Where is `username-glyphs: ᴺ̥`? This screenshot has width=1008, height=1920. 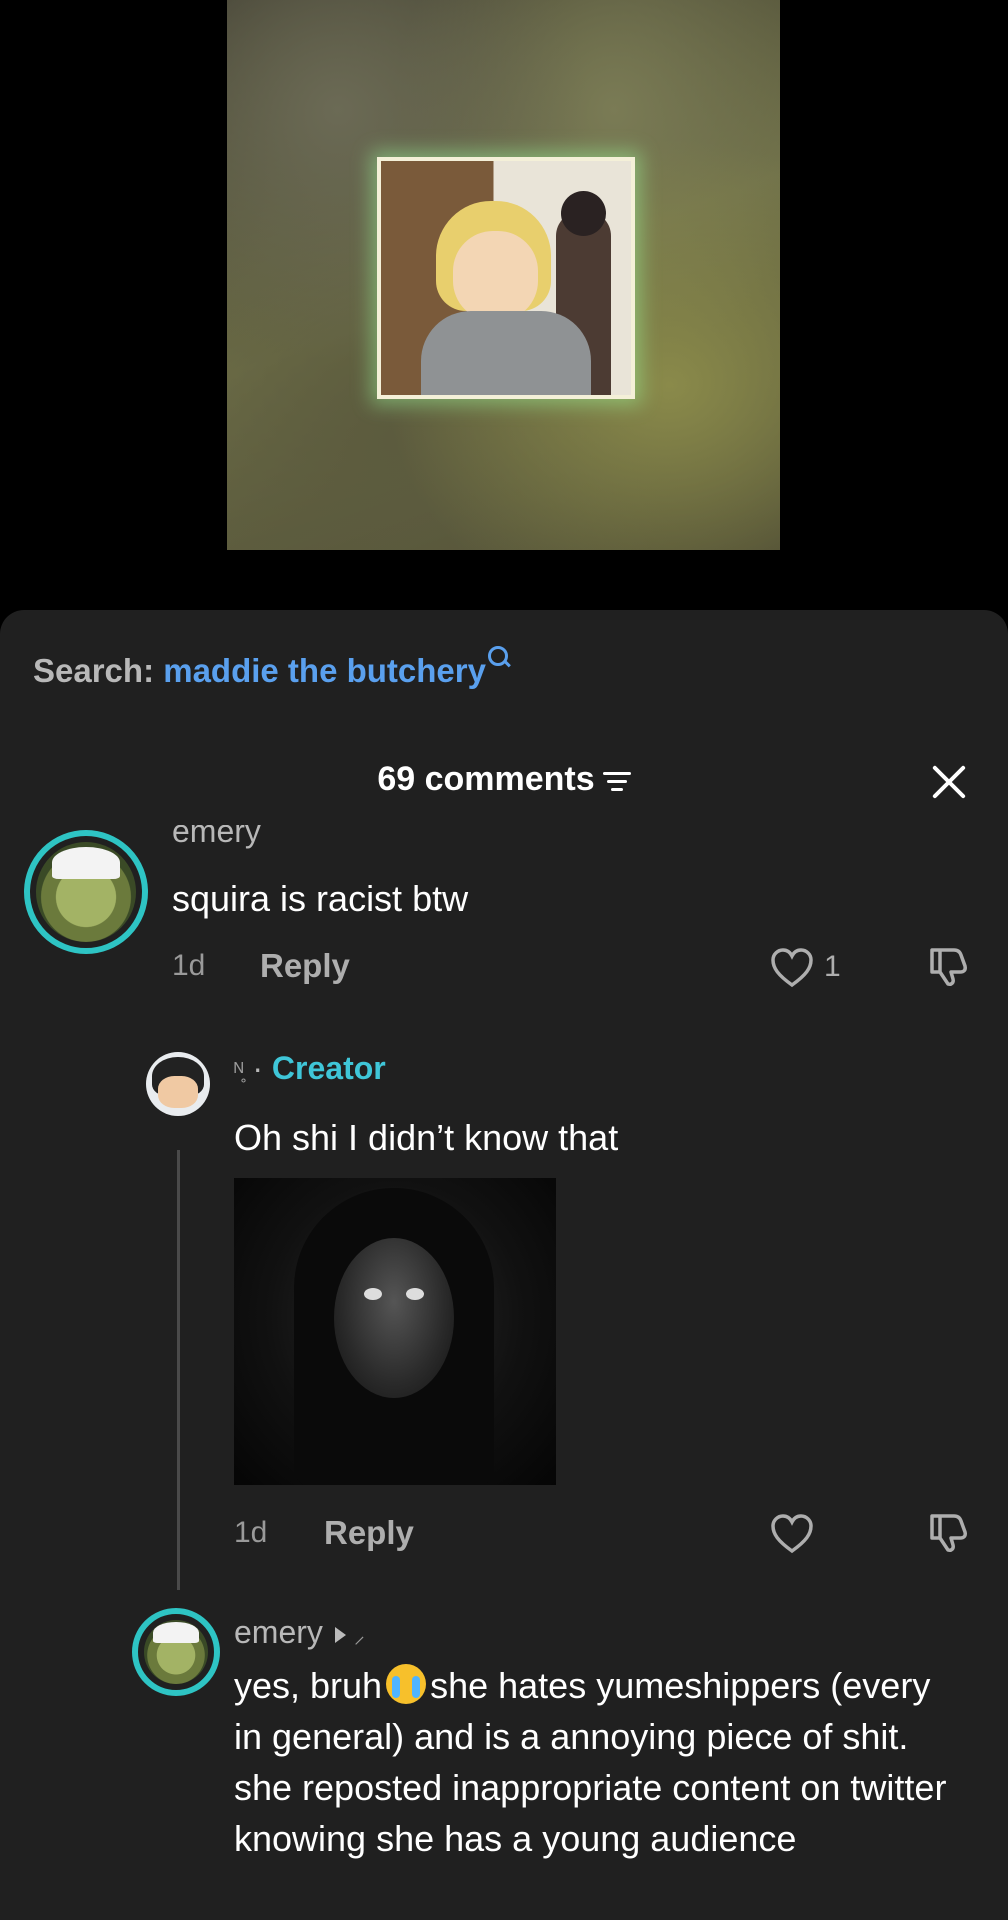 username-glyphs: ᴺ̥ is located at coordinates (239, 1070).